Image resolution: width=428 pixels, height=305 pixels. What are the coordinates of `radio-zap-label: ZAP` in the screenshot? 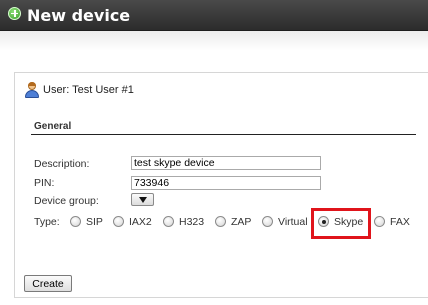 It's located at (241, 222).